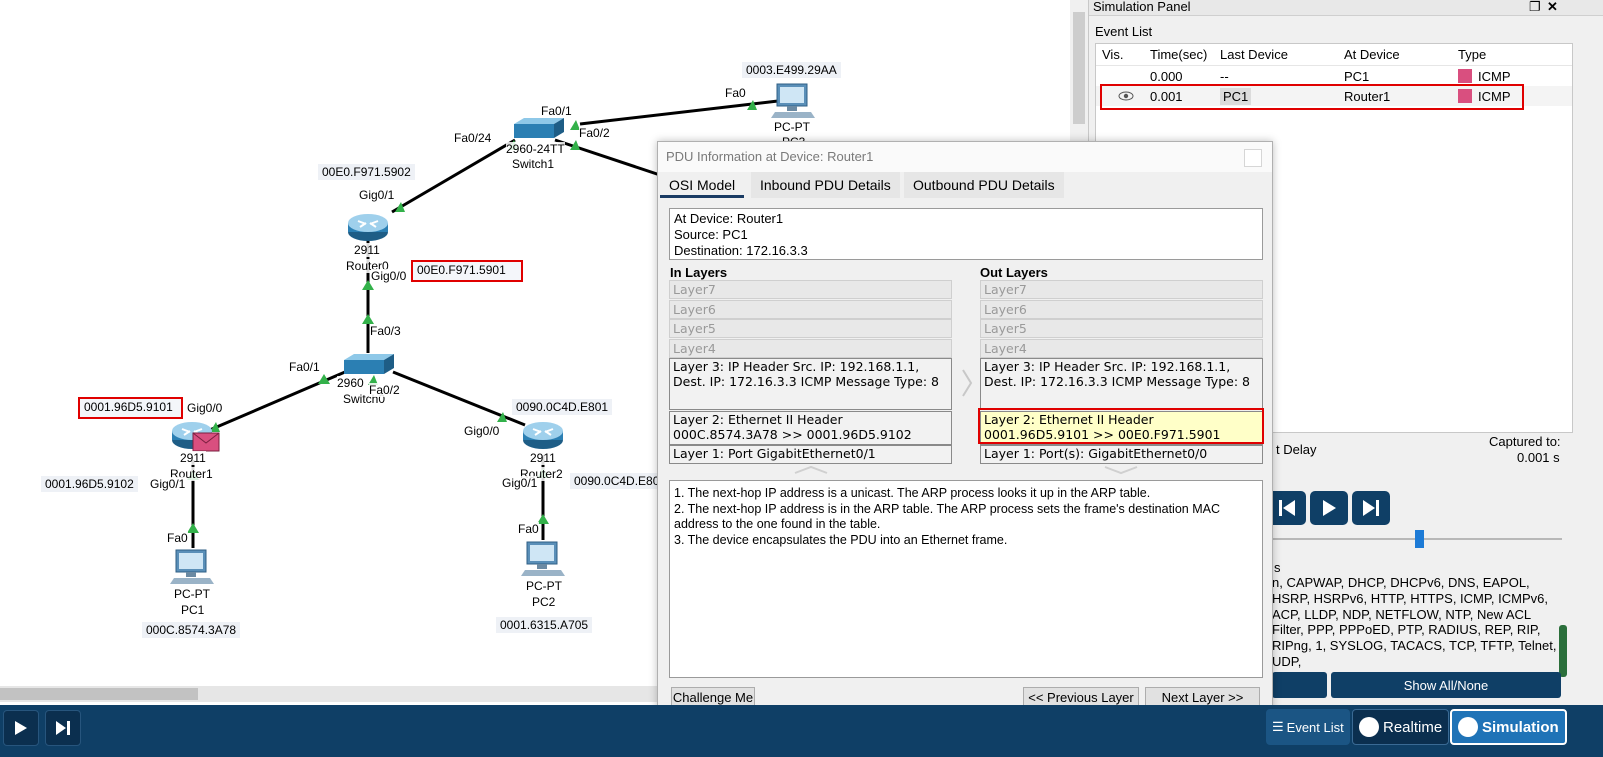 This screenshot has height=757, width=1603. I want to click on in-layers-heading: In Layers, so click(699, 272).